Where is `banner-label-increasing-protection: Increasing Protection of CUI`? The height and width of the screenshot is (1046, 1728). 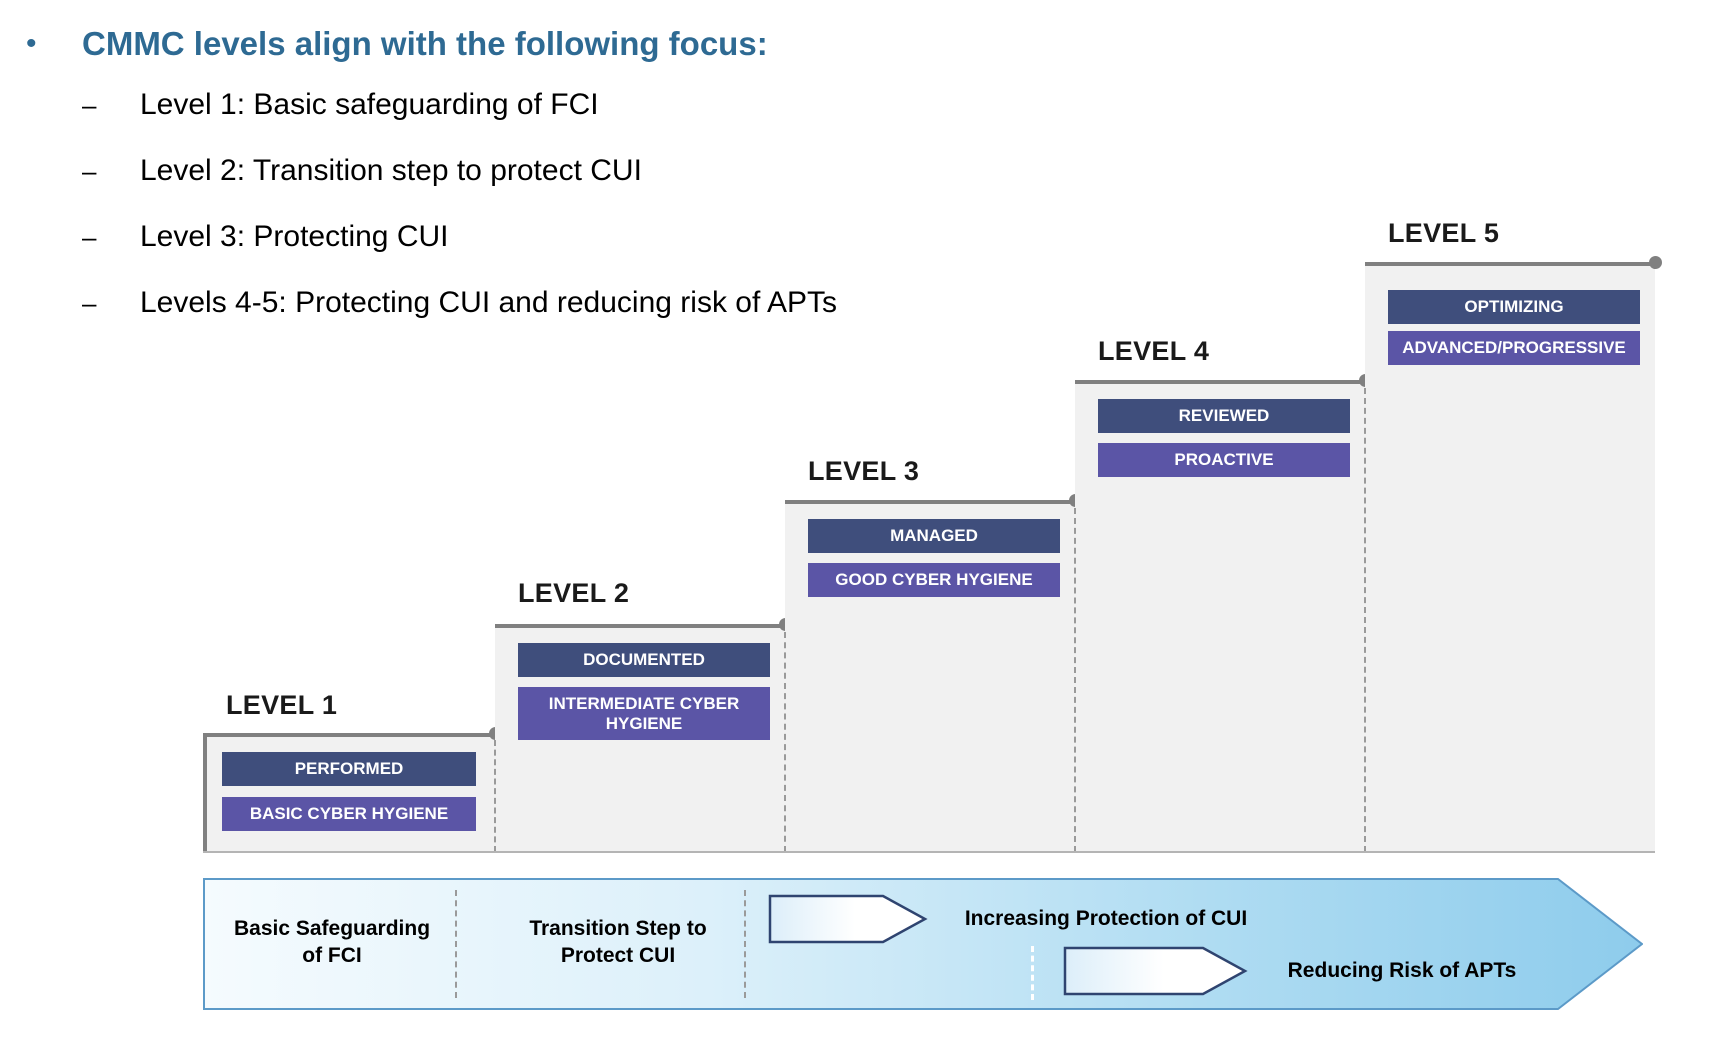 banner-label-increasing-protection: Increasing Protection of CUI is located at coordinates (1106, 918).